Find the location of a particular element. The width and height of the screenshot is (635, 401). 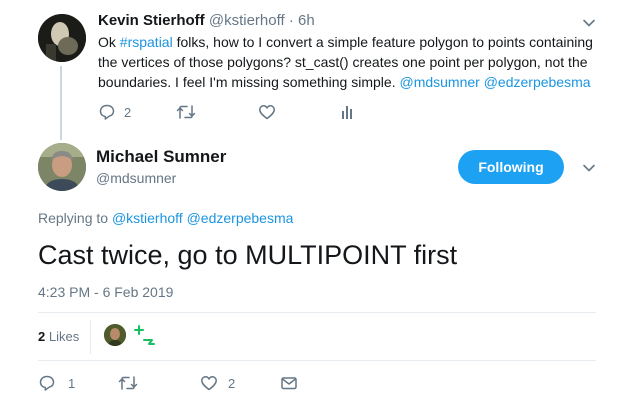

author-name: Michael Sumner is located at coordinates (161, 157).